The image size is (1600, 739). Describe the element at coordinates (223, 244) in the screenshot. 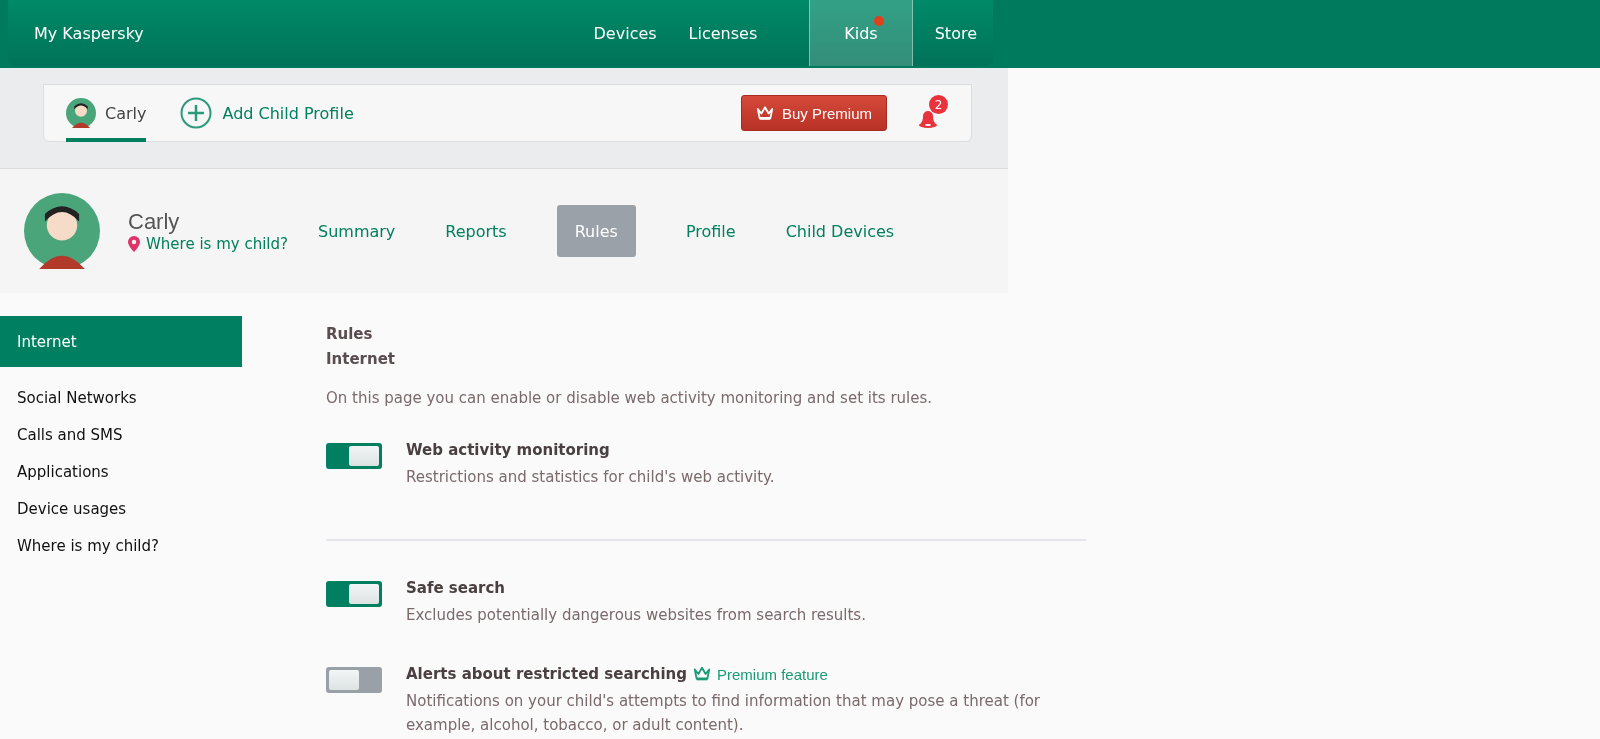

I see `location-link: Where is my child?` at that location.